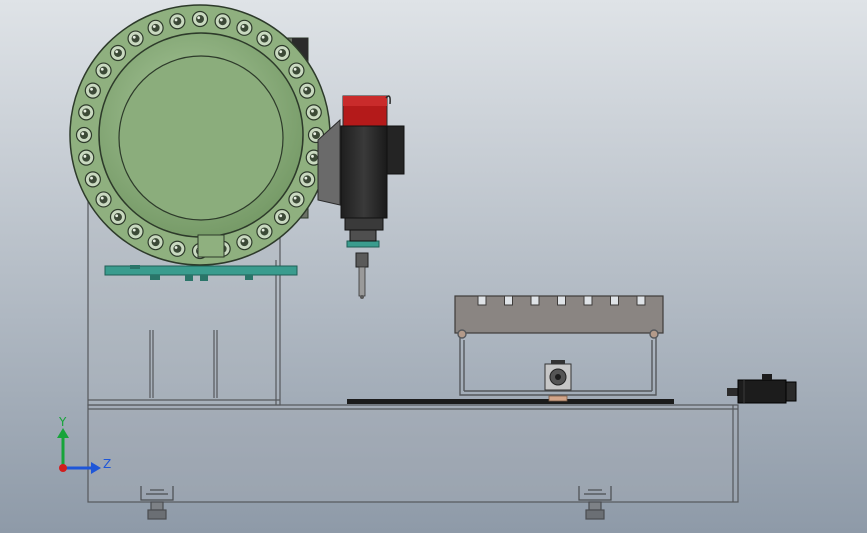 This screenshot has height=533, width=867. I want to click on base-body, so click(413, 453).